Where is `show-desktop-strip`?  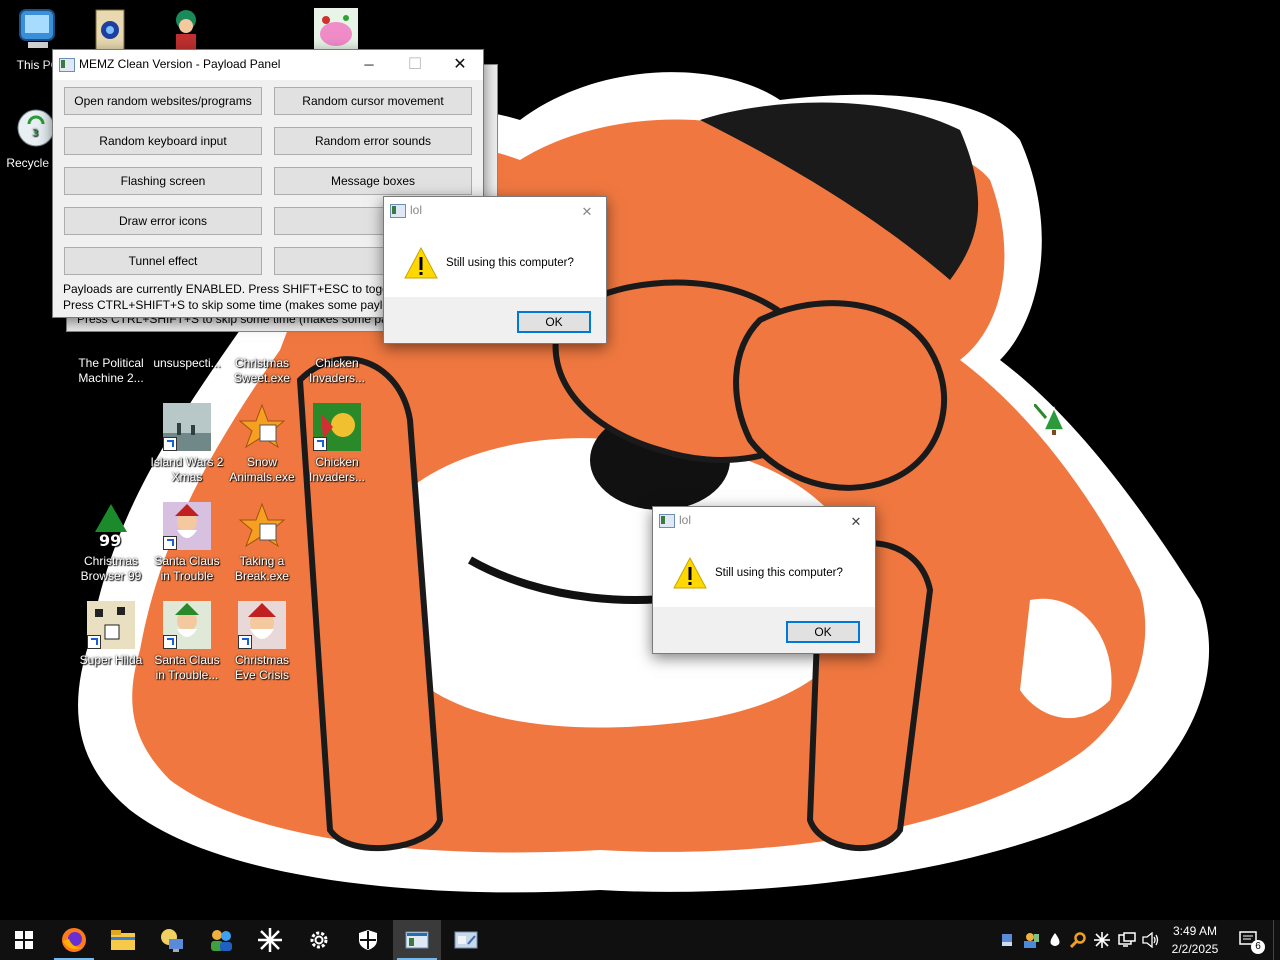 show-desktop-strip is located at coordinates (1276, 940).